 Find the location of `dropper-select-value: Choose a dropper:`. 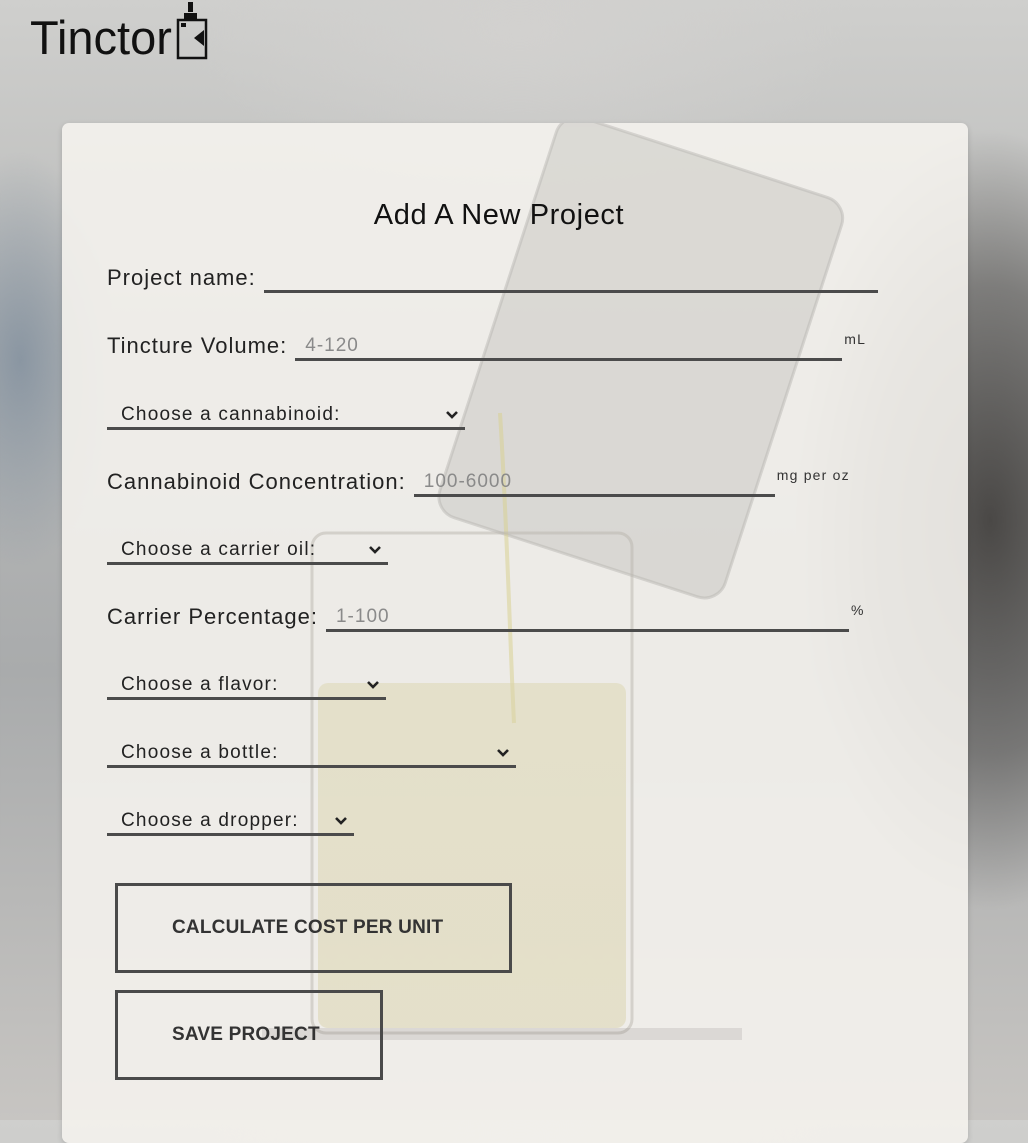

dropper-select-value: Choose a dropper: is located at coordinates (210, 820).